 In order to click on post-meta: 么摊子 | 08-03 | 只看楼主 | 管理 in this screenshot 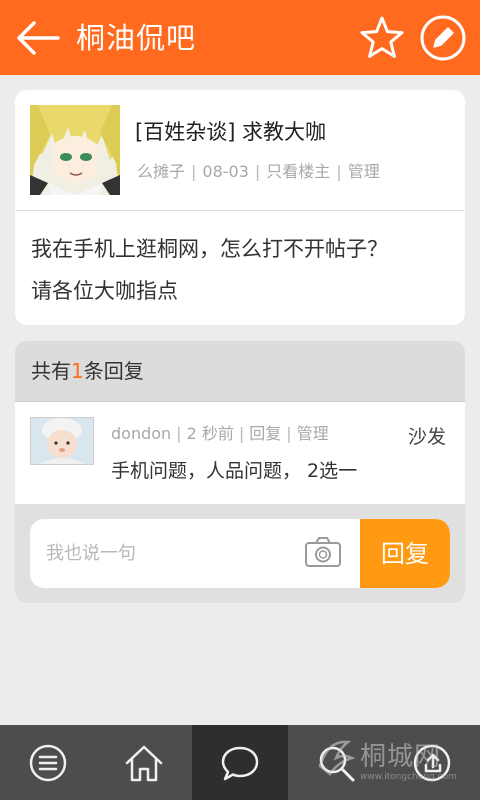, I will do `click(258, 170)`.